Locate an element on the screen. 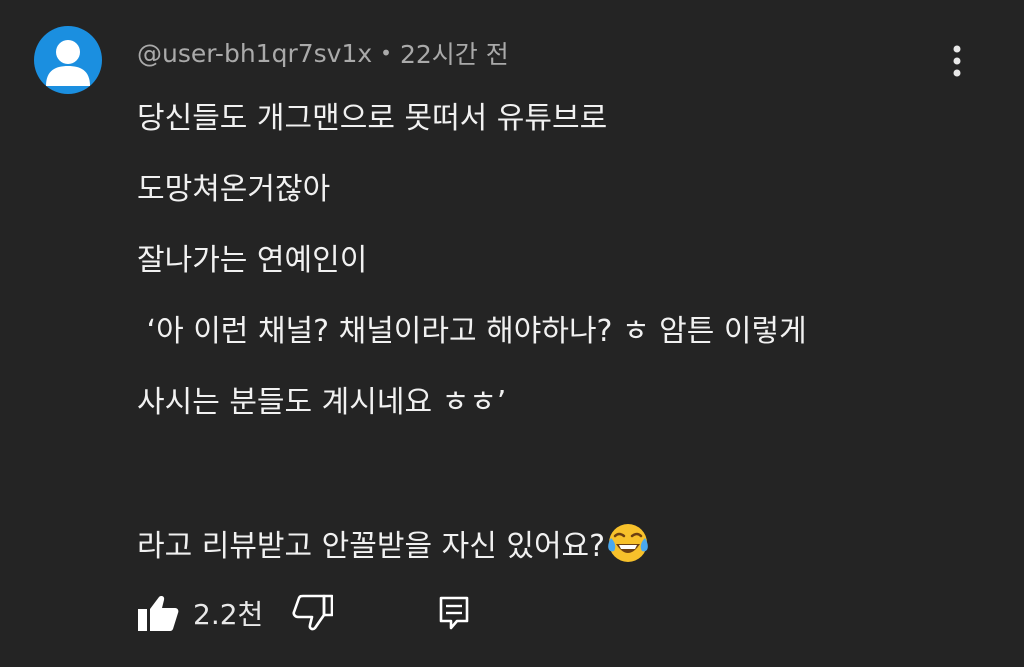  more-options-button is located at coordinates (957, 60).